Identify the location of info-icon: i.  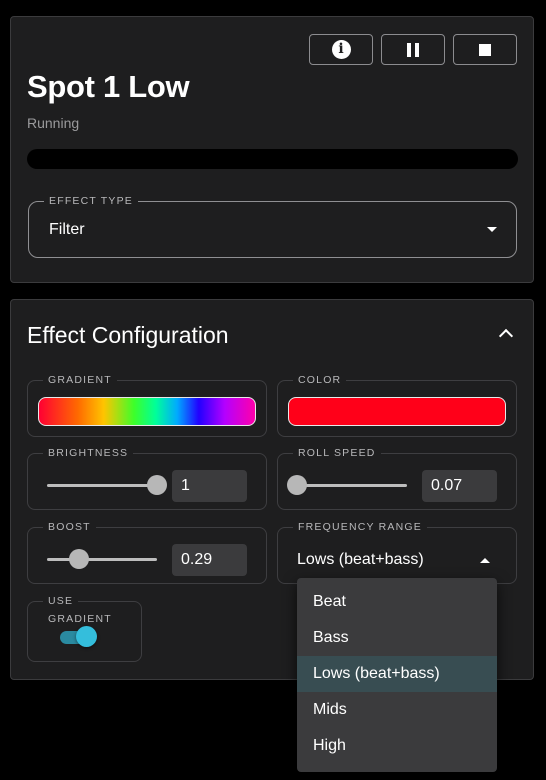
(341, 49).